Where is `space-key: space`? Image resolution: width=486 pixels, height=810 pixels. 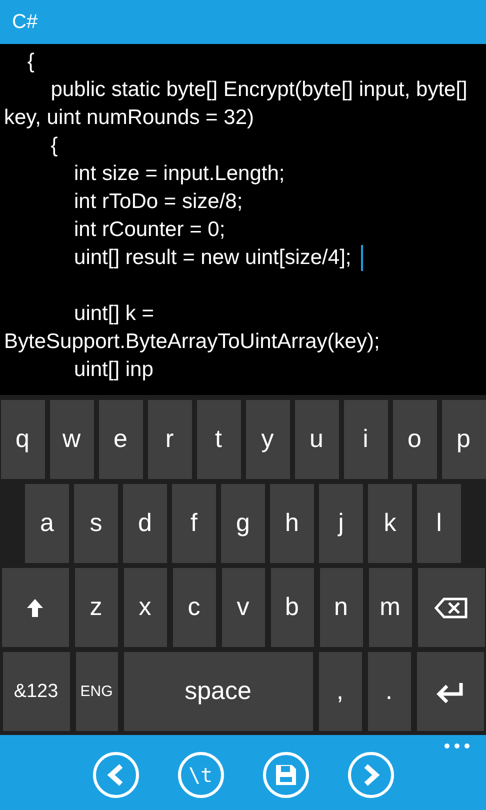
space-key: space is located at coordinates (218, 691).